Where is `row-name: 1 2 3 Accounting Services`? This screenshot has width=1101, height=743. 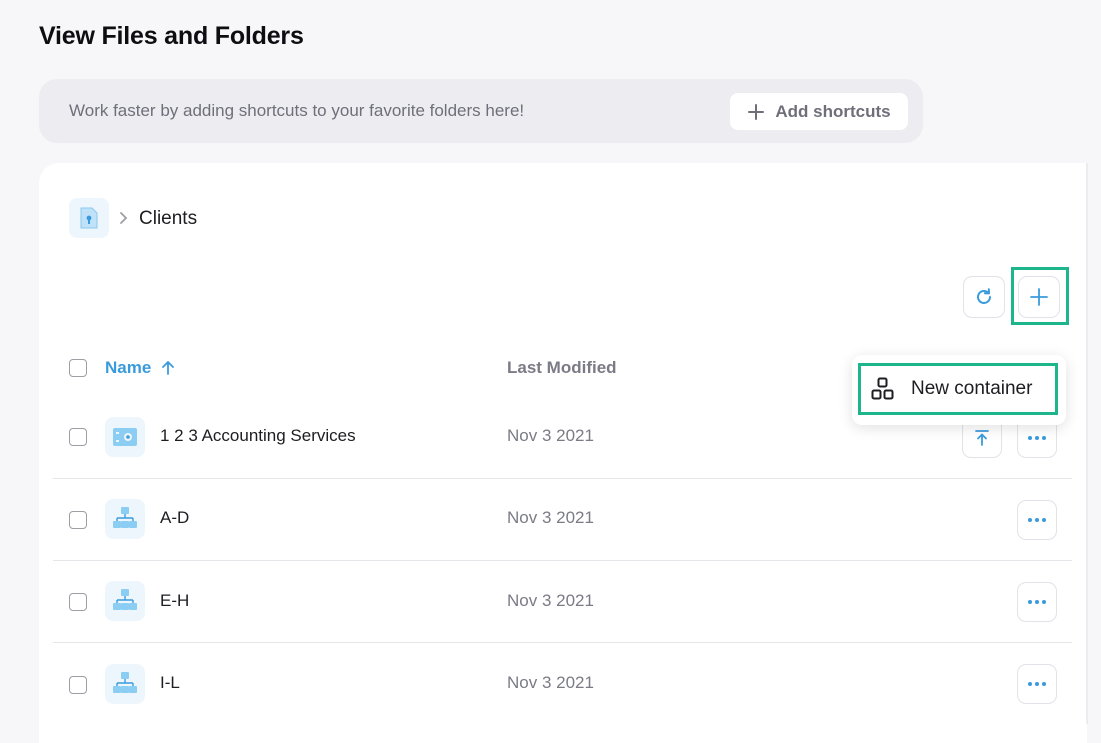 row-name: 1 2 3 Accounting Services is located at coordinates (258, 436).